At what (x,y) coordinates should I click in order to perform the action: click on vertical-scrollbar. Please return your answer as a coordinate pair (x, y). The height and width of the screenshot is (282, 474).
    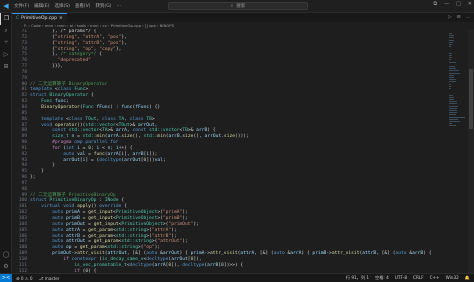
    Looking at the image, I should click on (471, 151).